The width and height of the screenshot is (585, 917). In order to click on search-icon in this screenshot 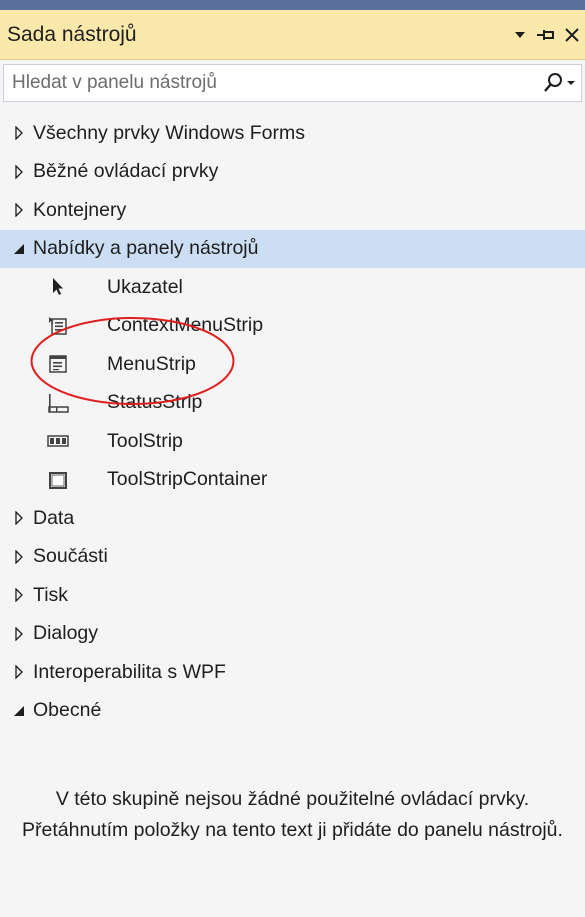, I will do `click(559, 83)`.